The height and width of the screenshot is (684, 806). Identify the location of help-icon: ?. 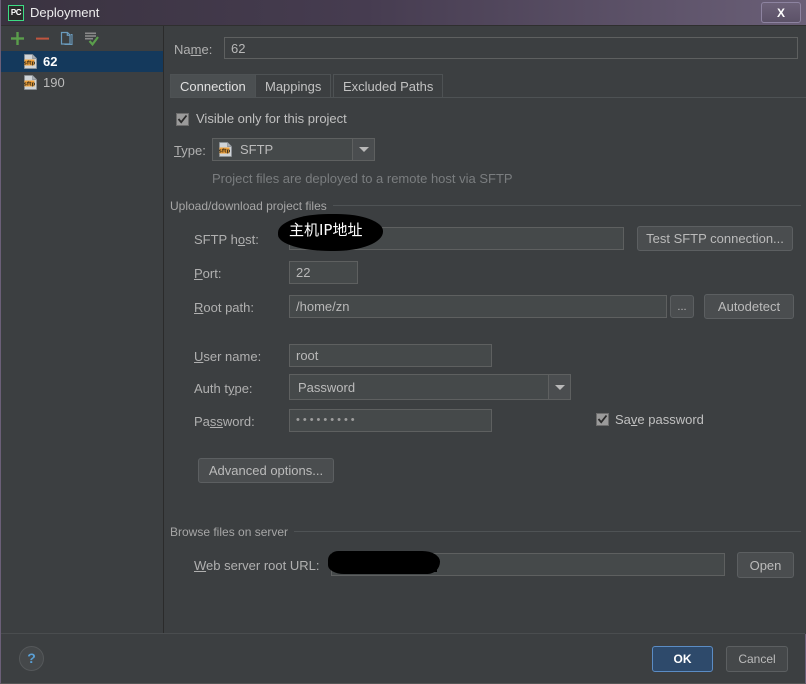
(31, 658).